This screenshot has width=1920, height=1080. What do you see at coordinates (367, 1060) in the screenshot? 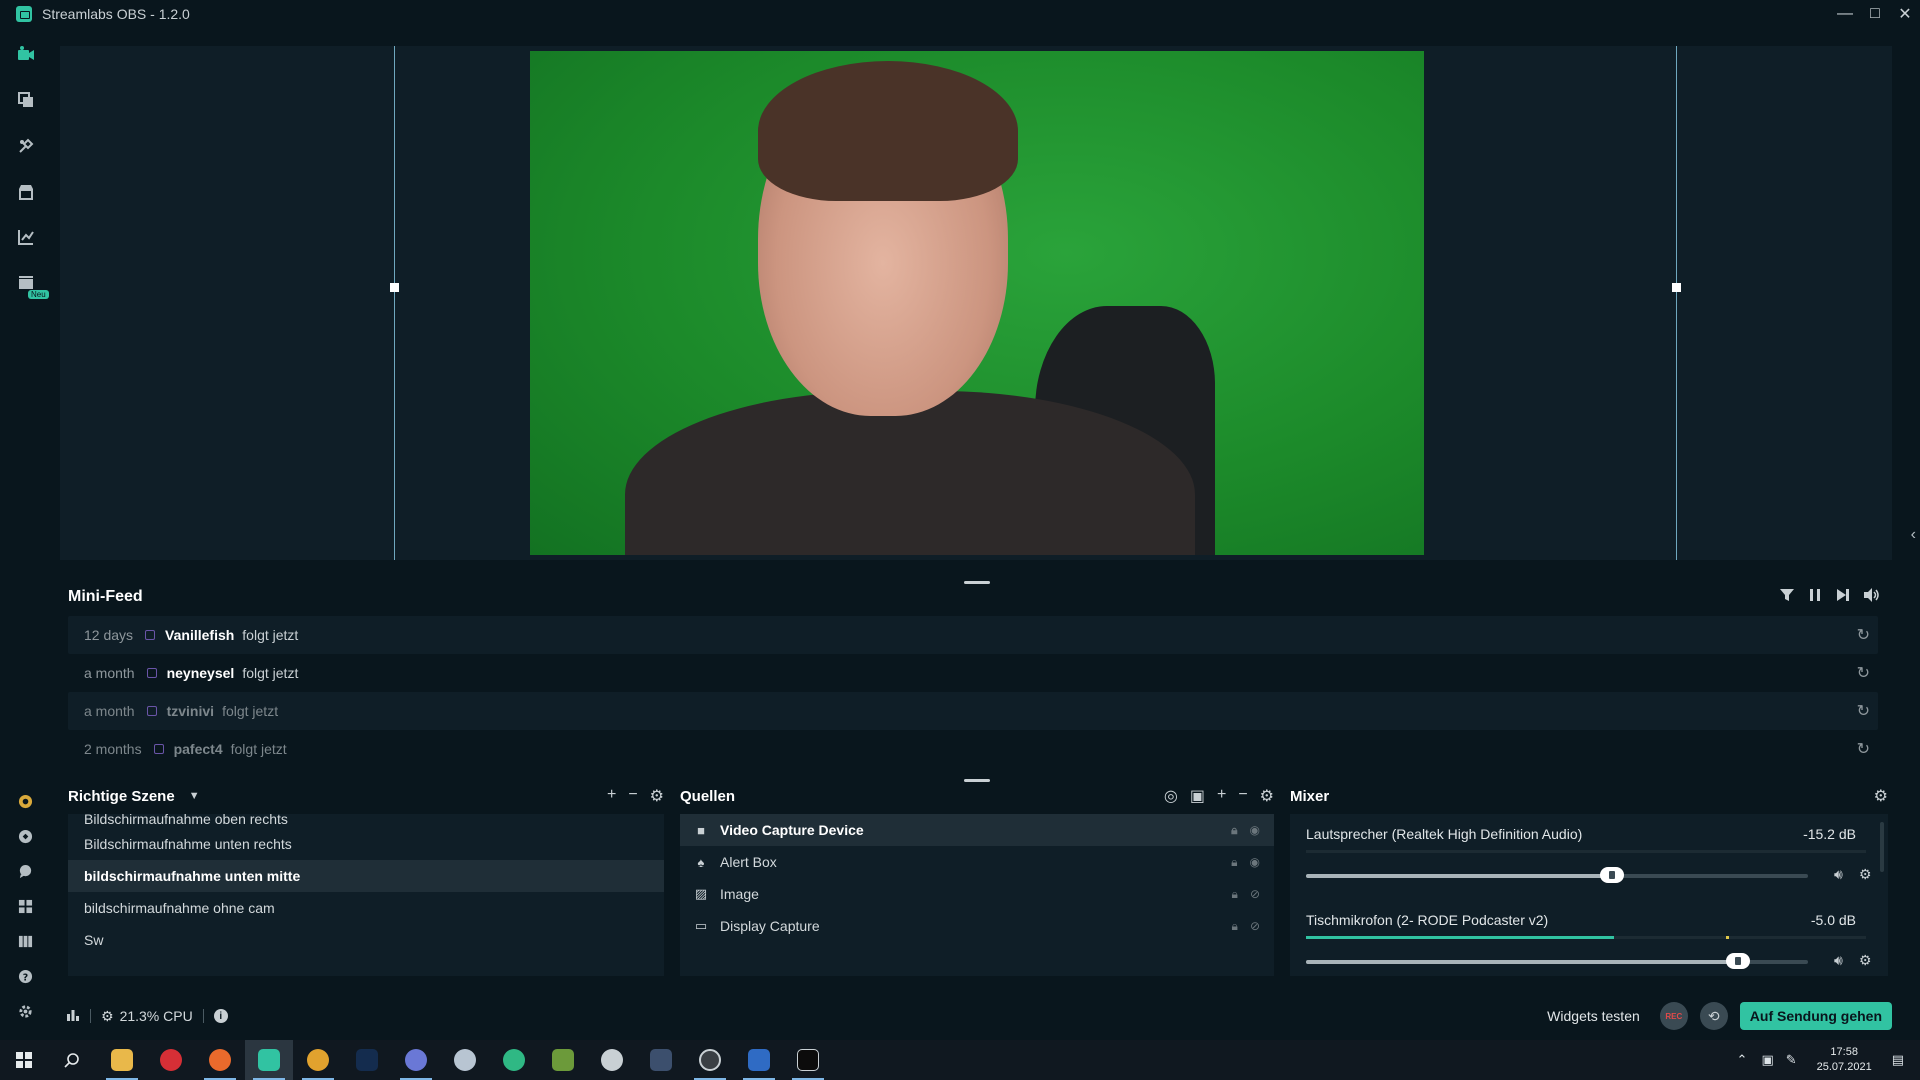
I see `photoshop-icon` at bounding box center [367, 1060].